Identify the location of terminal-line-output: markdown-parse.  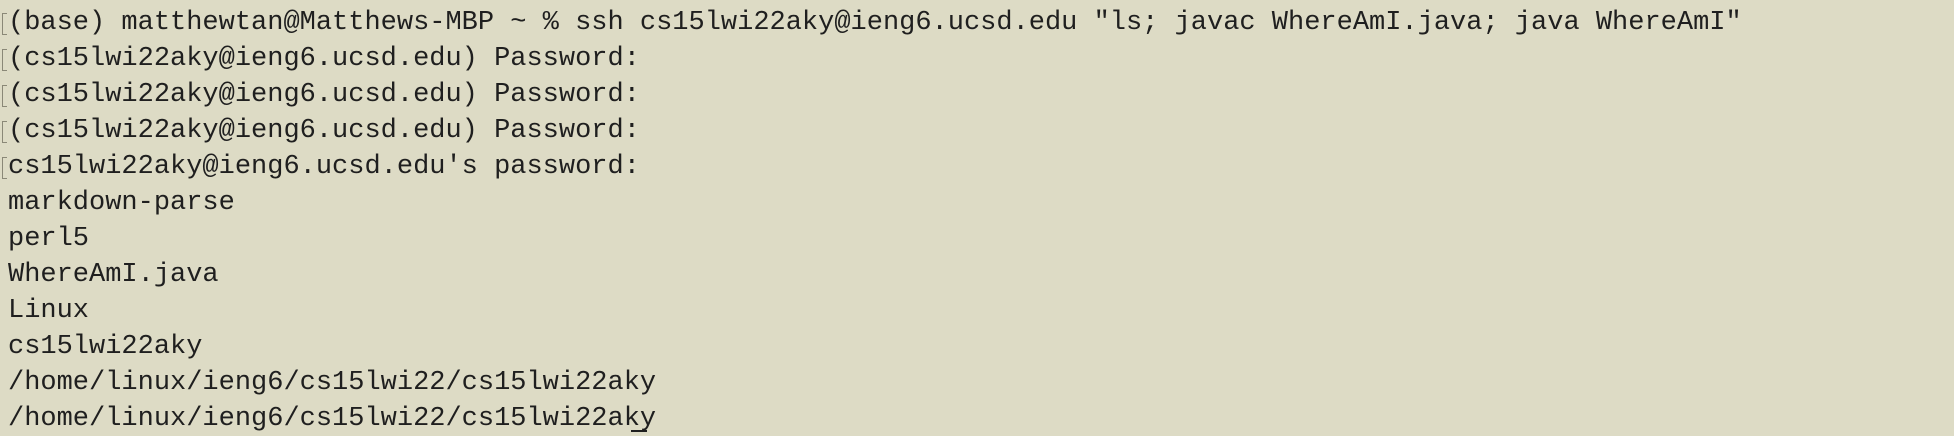
(981, 203).